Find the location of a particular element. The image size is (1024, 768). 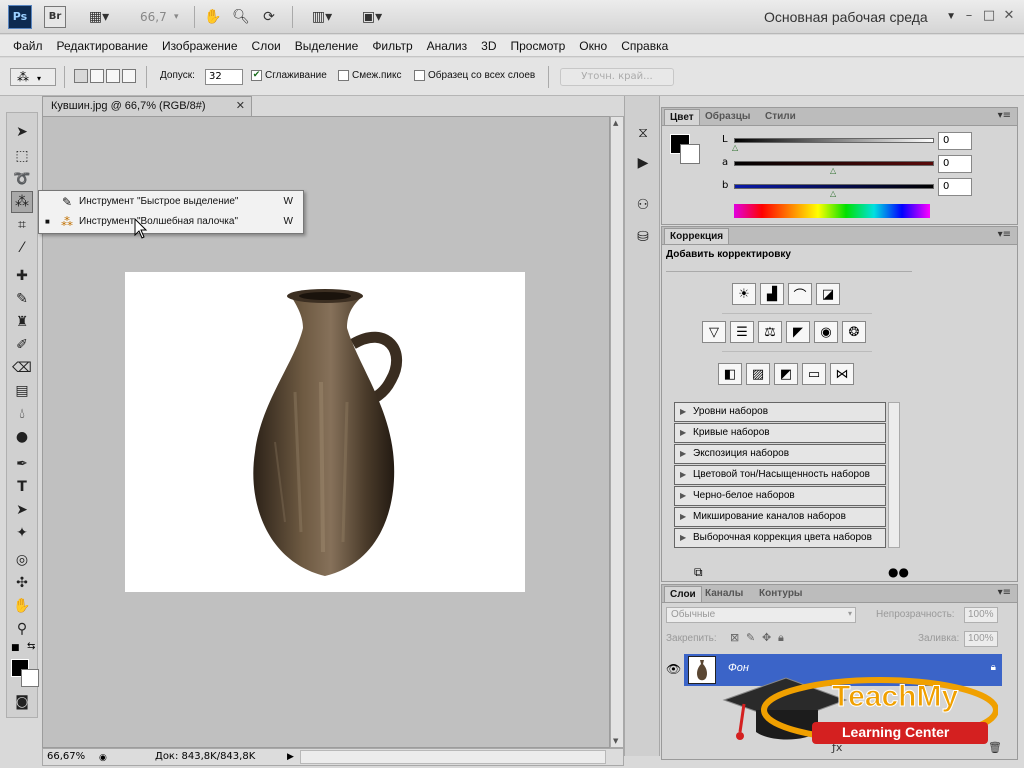

dodge-tool: ● is located at coordinates (22, 437).